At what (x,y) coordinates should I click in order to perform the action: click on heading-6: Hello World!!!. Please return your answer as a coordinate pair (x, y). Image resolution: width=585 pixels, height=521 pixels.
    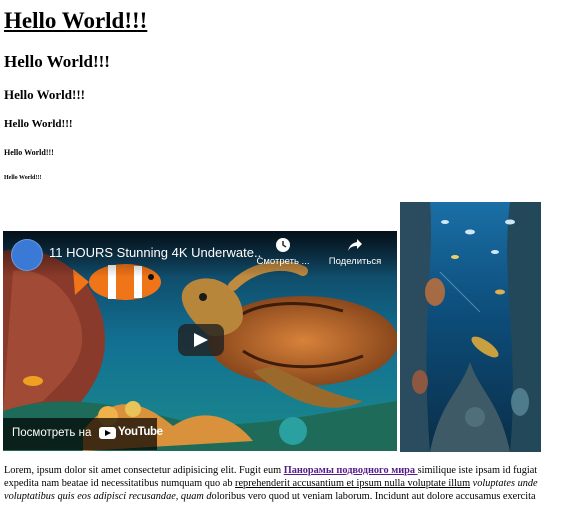
    Looking at the image, I should click on (23, 178).